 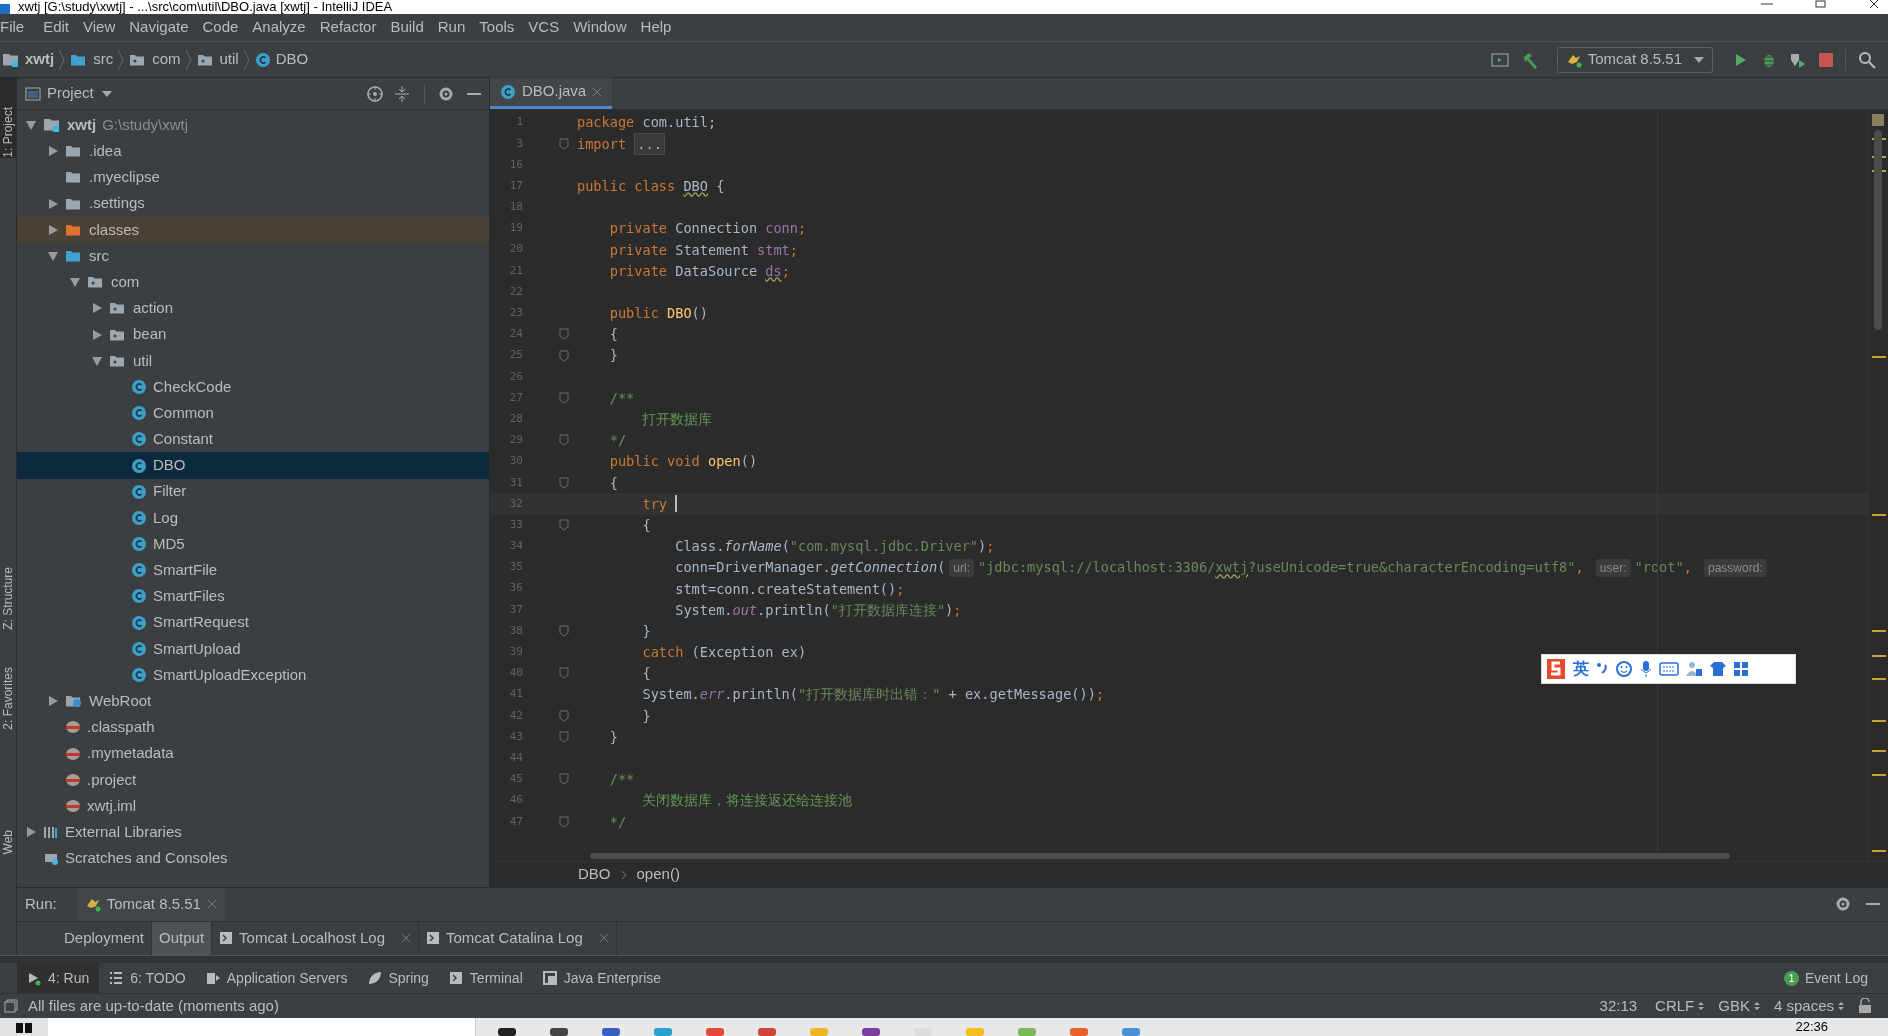 I want to click on microphone-icon, so click(x=1646, y=669).